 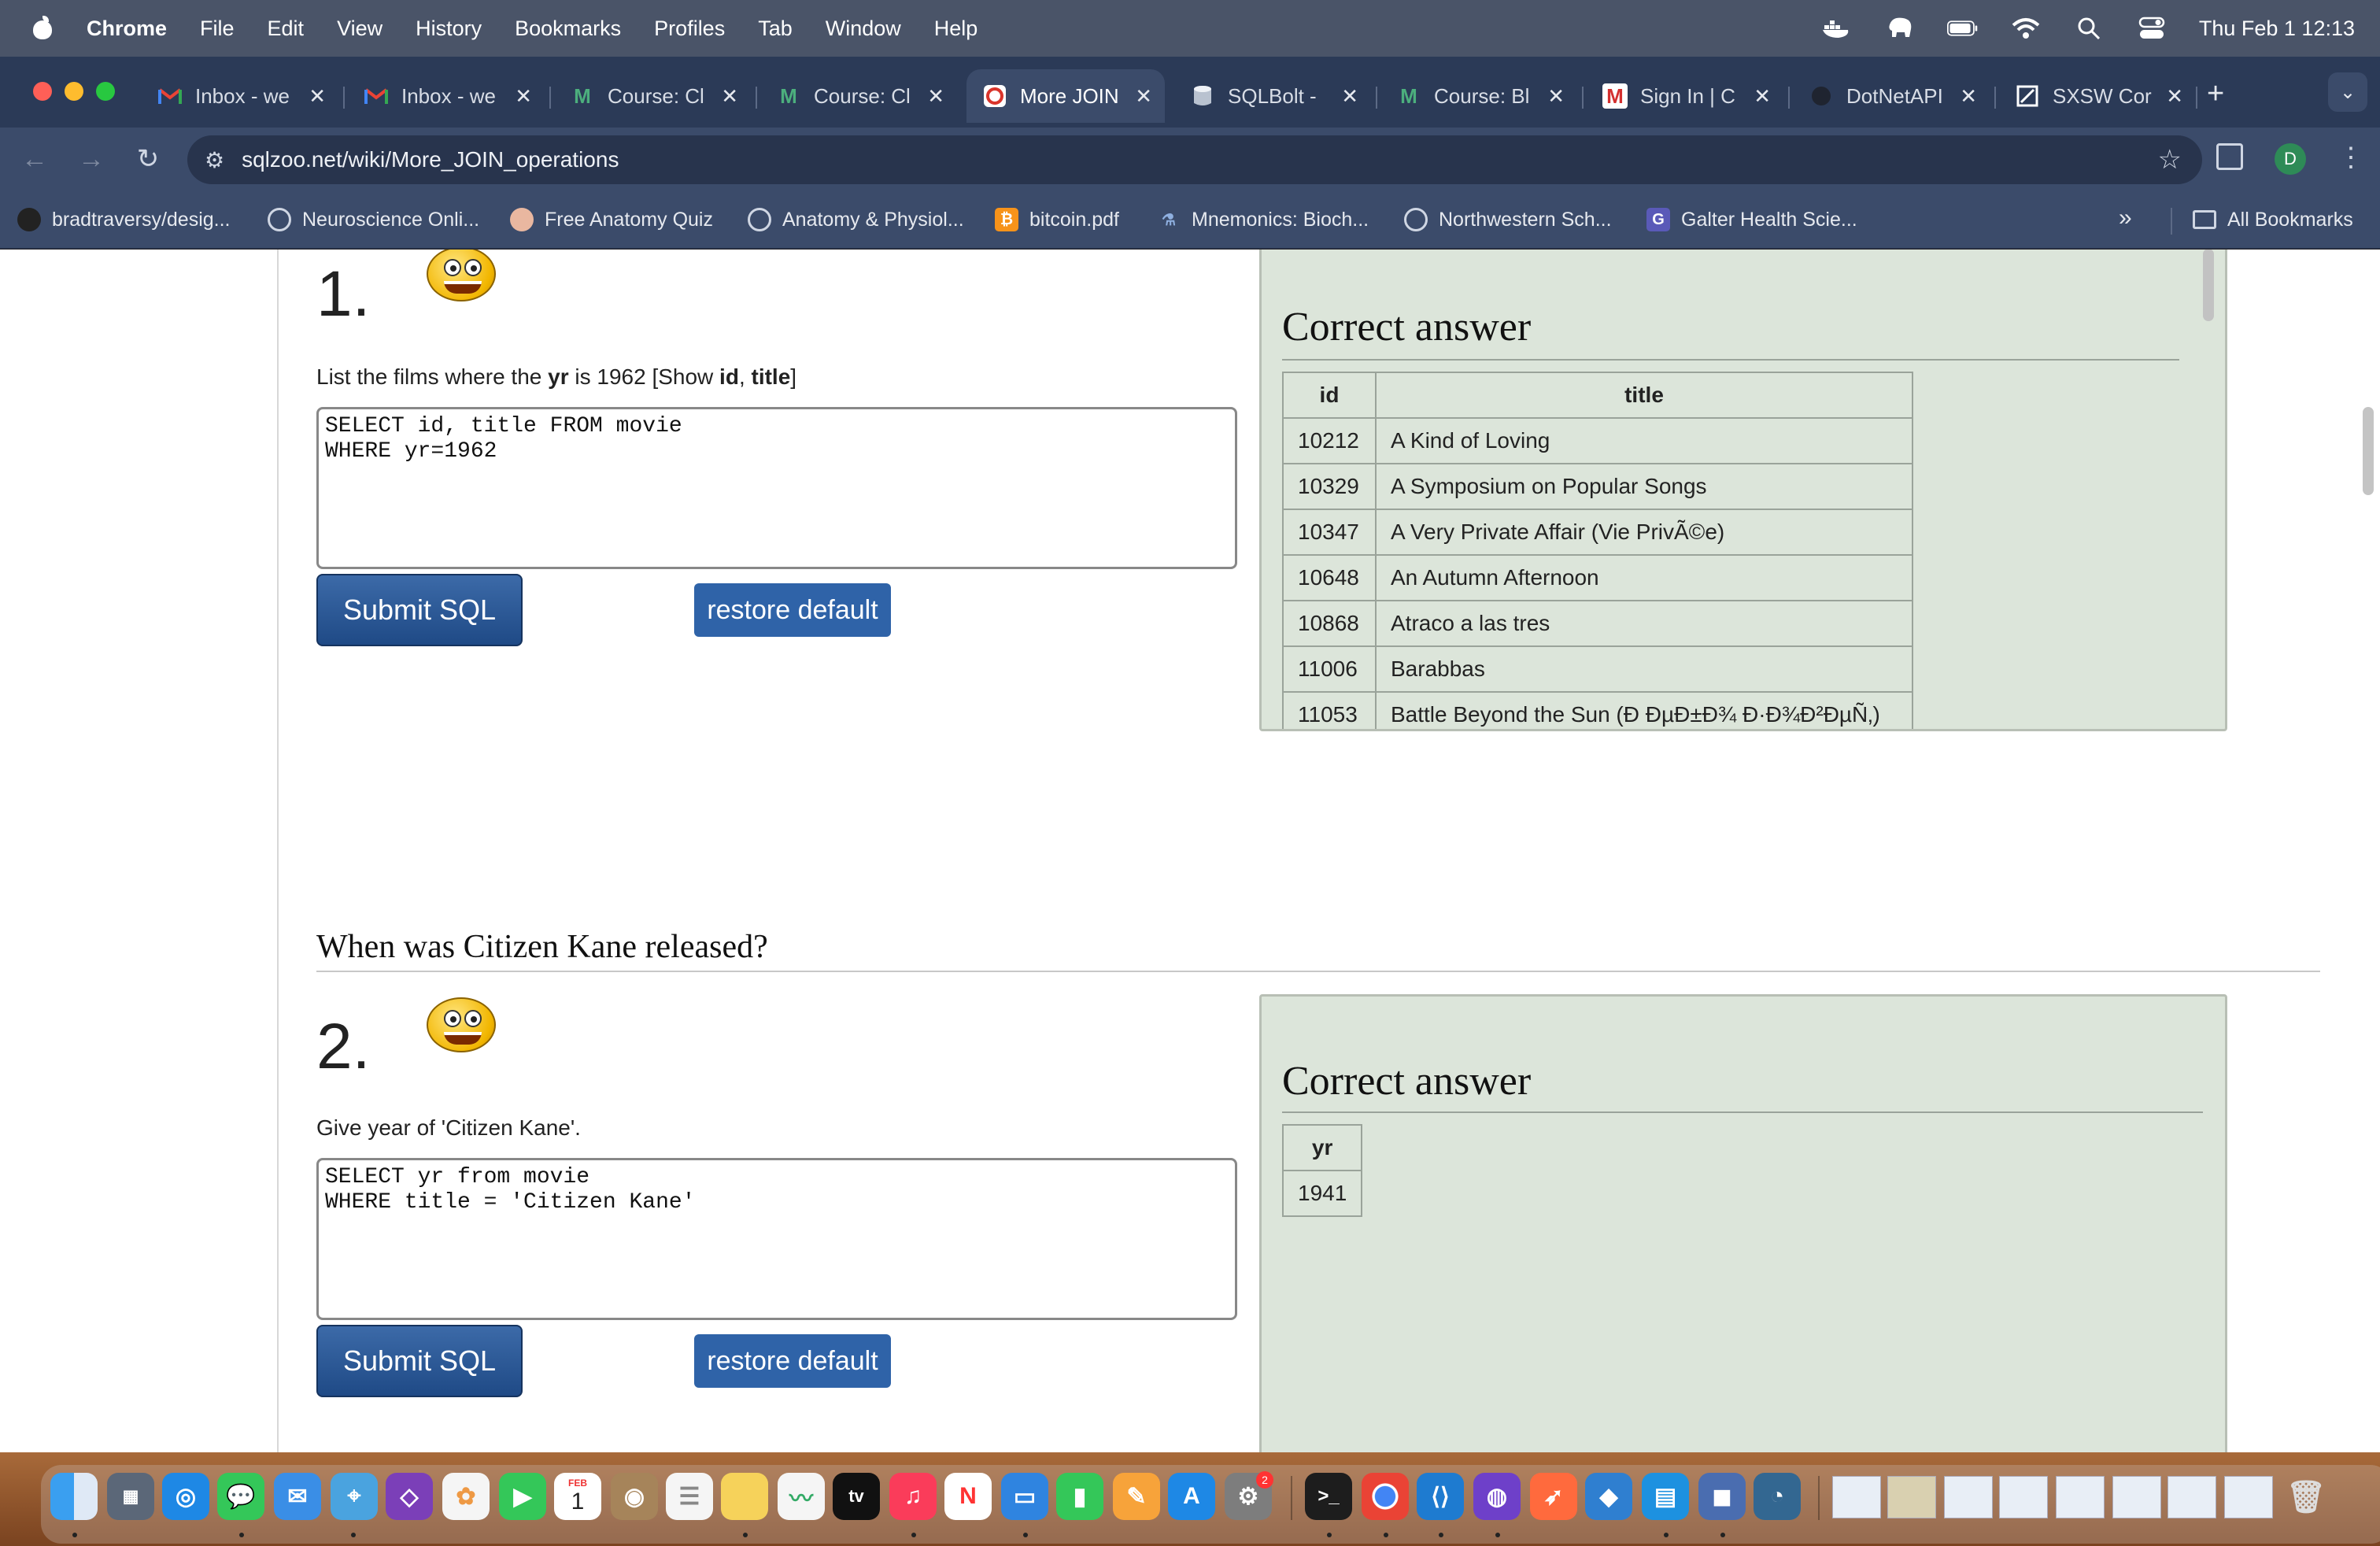 I want to click on elephant-status-icon, so click(x=1900, y=28).